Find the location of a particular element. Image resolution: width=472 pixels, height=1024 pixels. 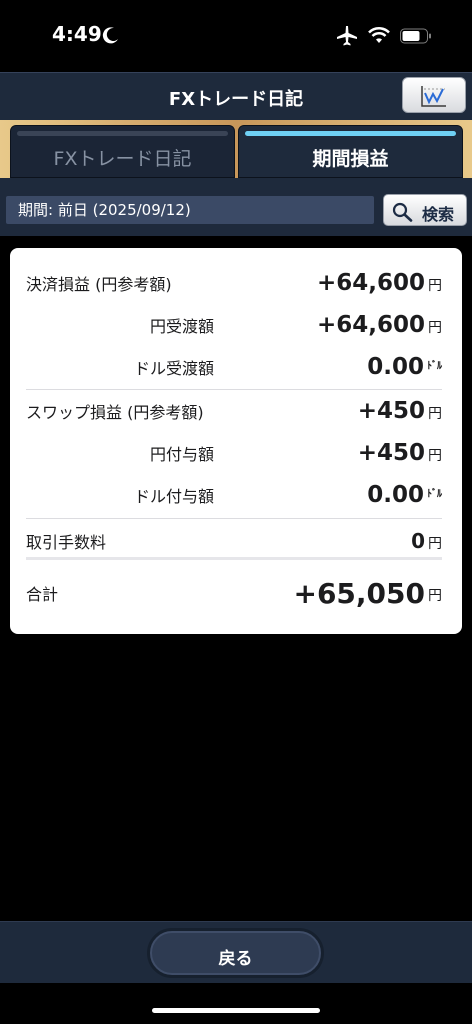

tab-label: FXトレード日記 is located at coordinates (122, 159).